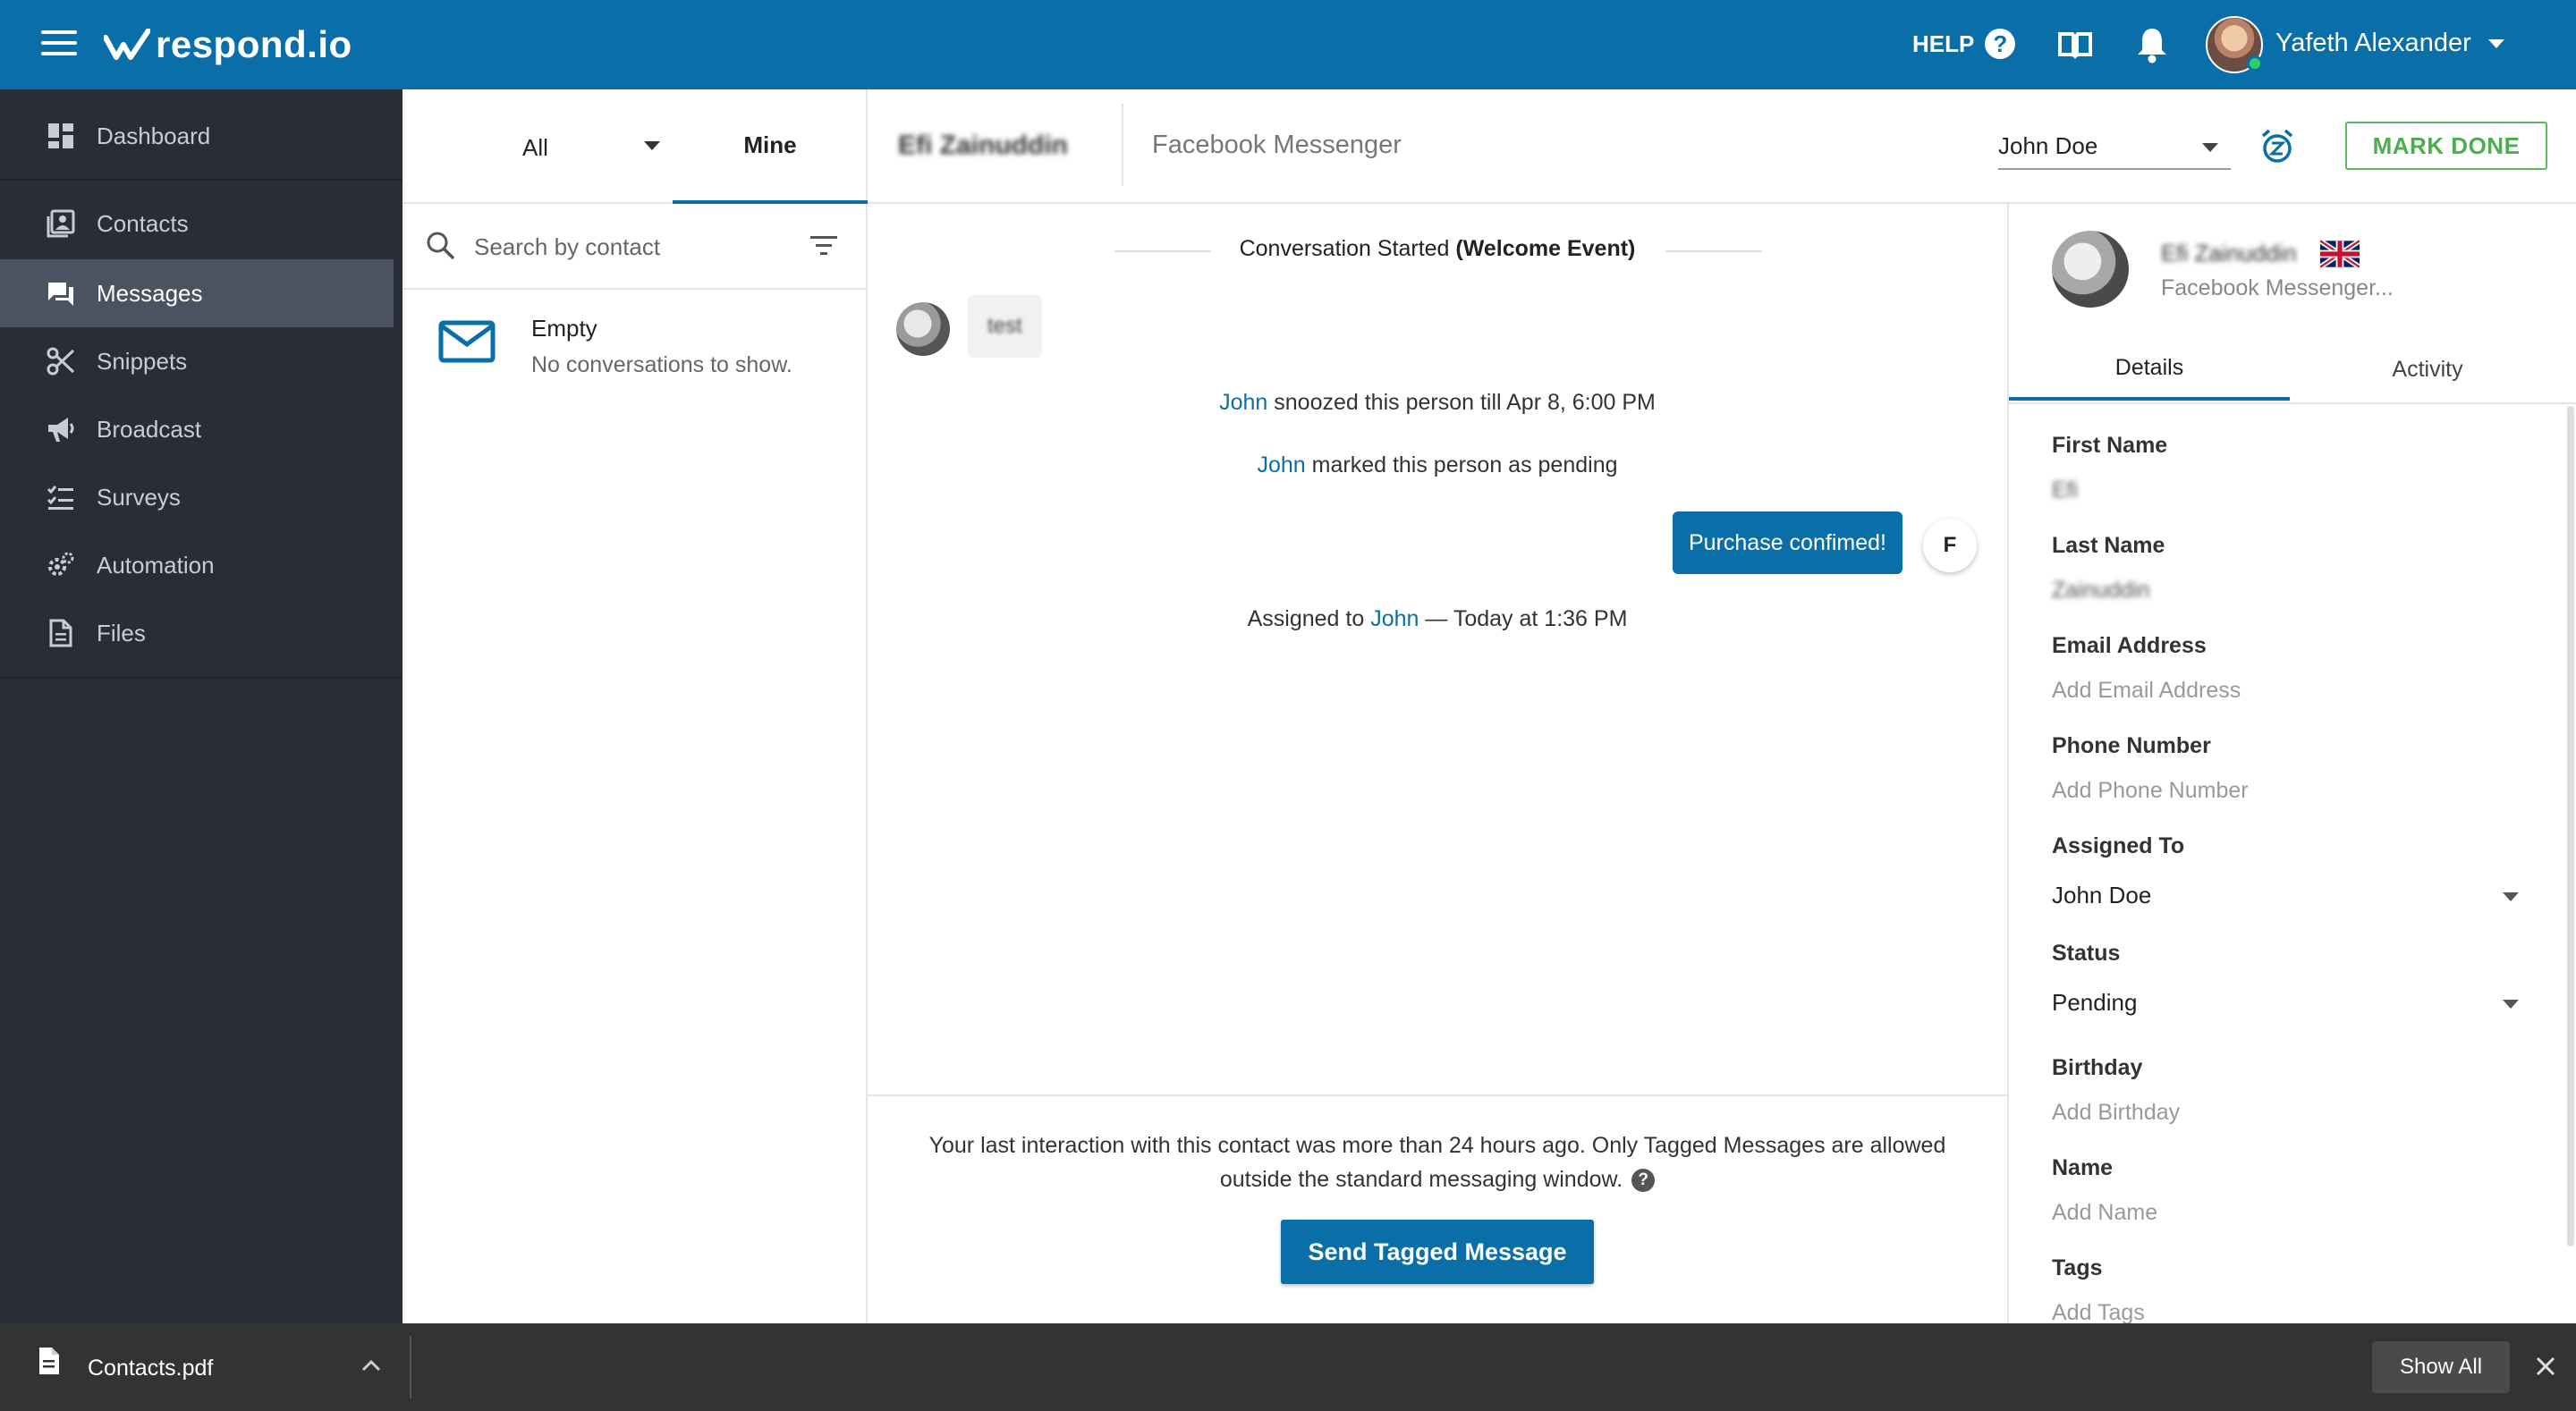  Describe the element at coordinates (1461, 403) in the screenshot. I see `event-text: snoozed this person till Apr 8, 6:00 PM` at that location.